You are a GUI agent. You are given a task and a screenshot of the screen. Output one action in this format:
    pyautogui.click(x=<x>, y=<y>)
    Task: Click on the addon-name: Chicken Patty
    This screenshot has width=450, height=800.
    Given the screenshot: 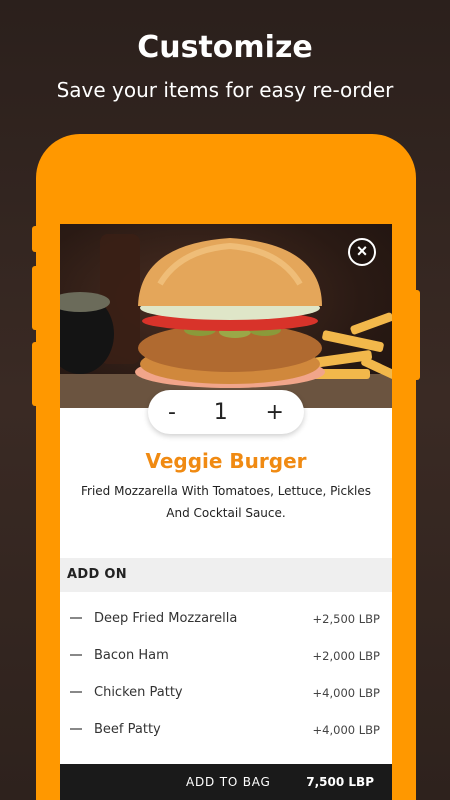 What is the action you would take?
    pyautogui.click(x=138, y=692)
    